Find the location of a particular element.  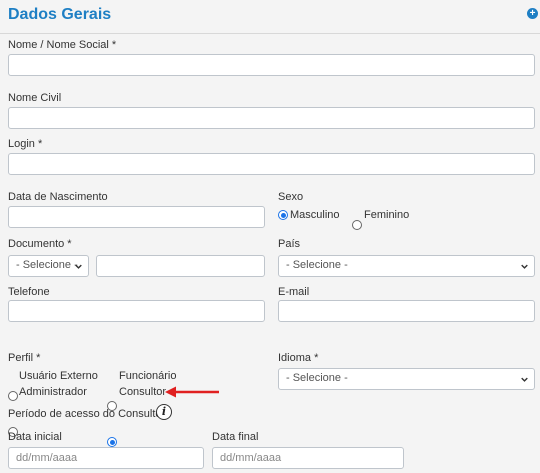

nascimento-input is located at coordinates (136, 217).